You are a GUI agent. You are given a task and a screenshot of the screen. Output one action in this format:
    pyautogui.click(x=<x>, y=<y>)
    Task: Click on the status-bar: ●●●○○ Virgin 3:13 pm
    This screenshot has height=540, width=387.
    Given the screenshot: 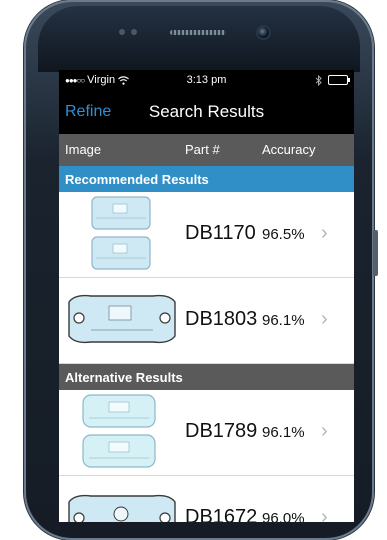 What is the action you would take?
    pyautogui.click(x=206, y=80)
    